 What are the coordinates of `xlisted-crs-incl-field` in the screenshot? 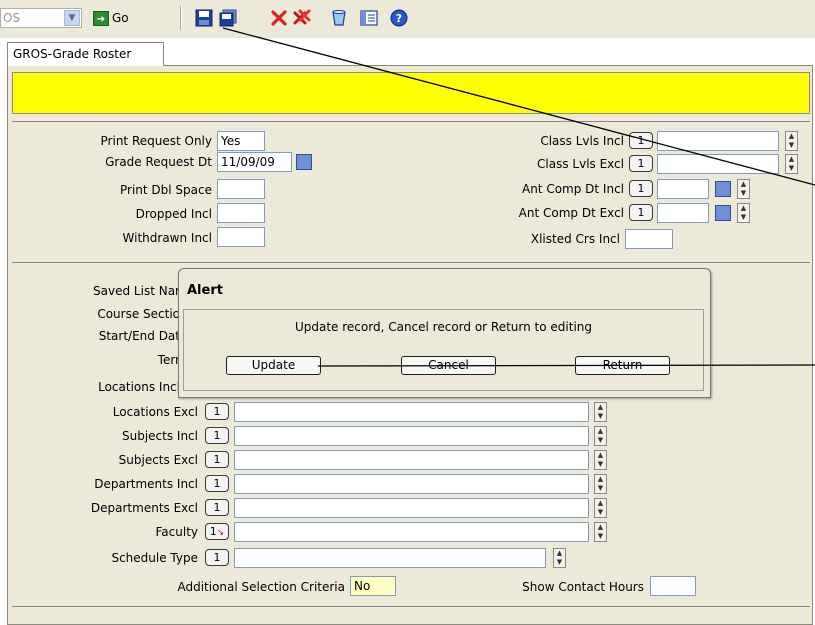 It's located at (649, 239).